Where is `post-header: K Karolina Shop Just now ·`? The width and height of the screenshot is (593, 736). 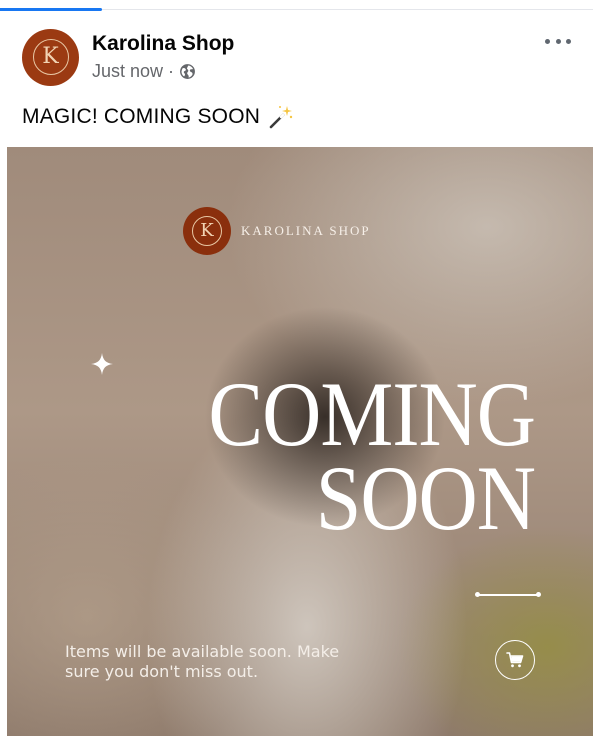 post-header: K Karolina Shop Just now · is located at coordinates (128, 57).